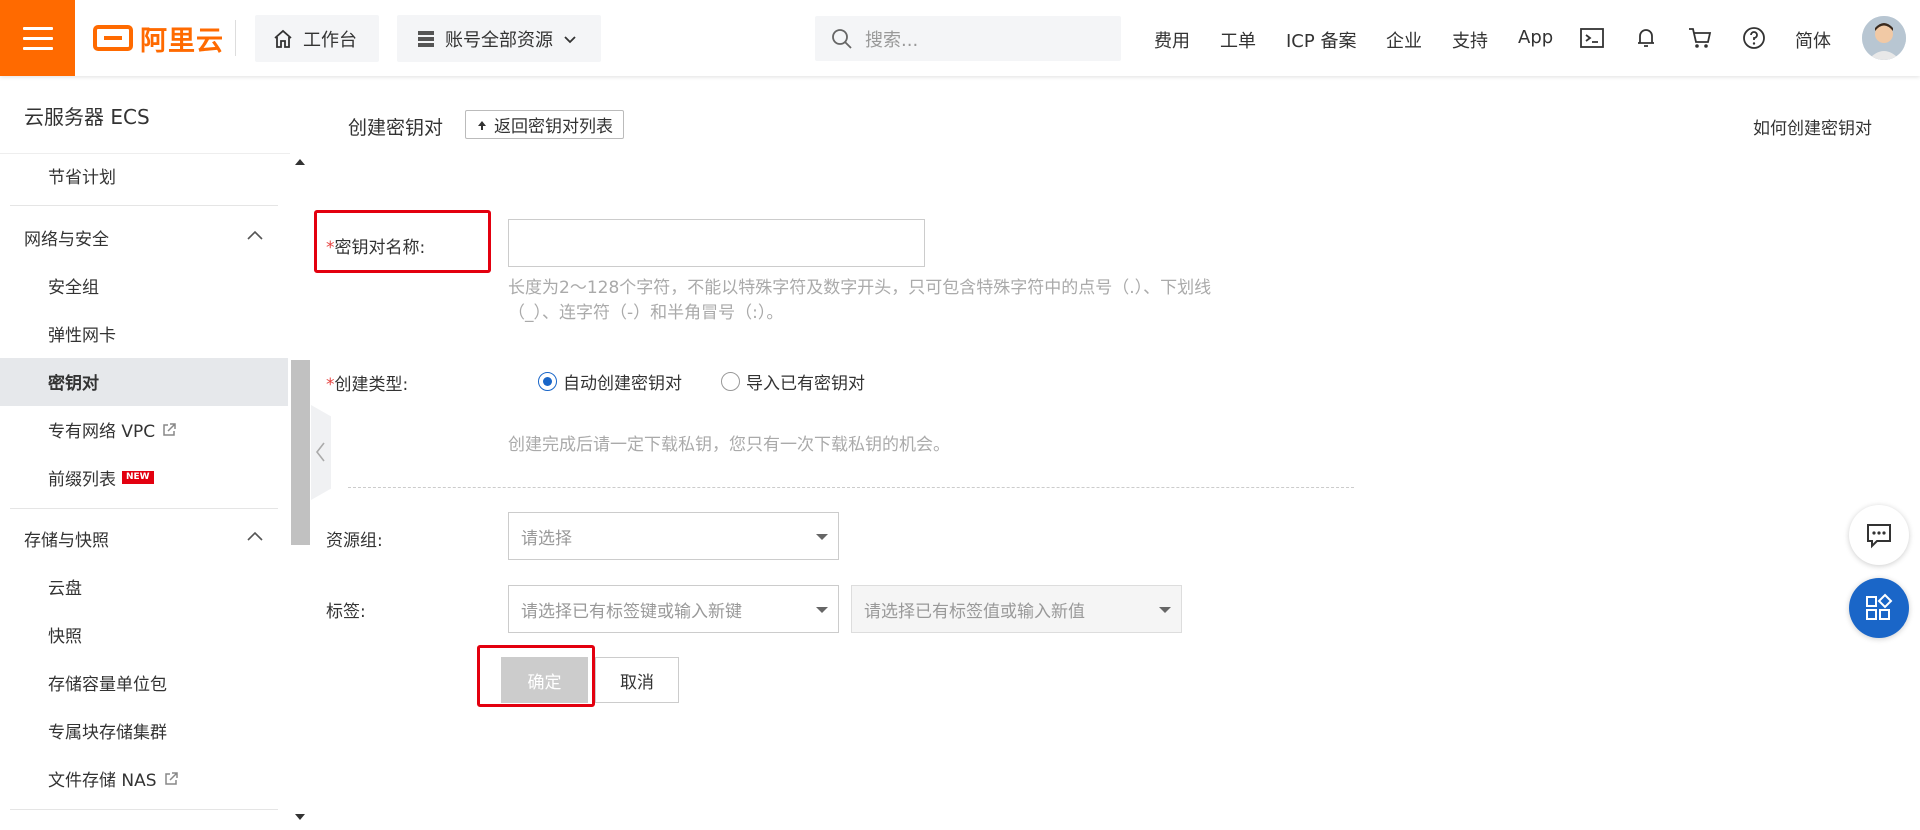 This screenshot has height=830, width=1920. I want to click on prefix-list-label: 前缀列表, so click(82, 480).